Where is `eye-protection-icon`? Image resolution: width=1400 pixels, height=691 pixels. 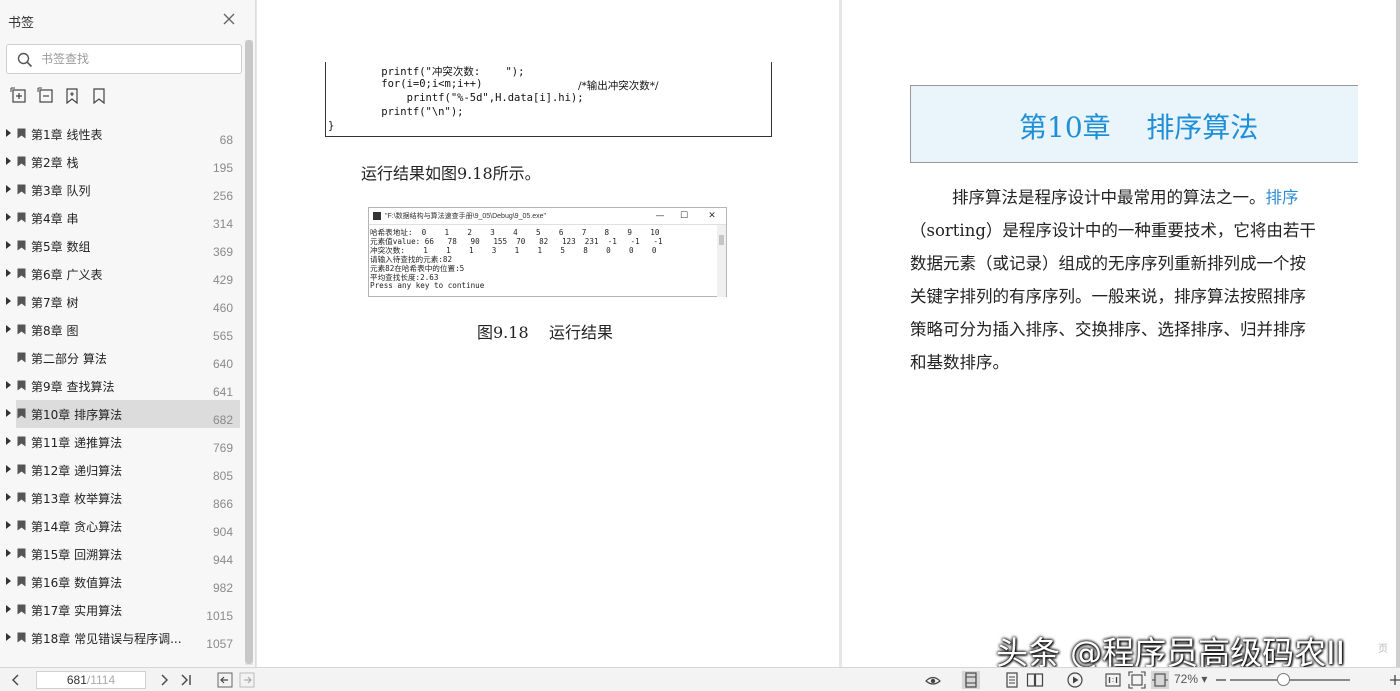
eye-protection-icon is located at coordinates (933, 680).